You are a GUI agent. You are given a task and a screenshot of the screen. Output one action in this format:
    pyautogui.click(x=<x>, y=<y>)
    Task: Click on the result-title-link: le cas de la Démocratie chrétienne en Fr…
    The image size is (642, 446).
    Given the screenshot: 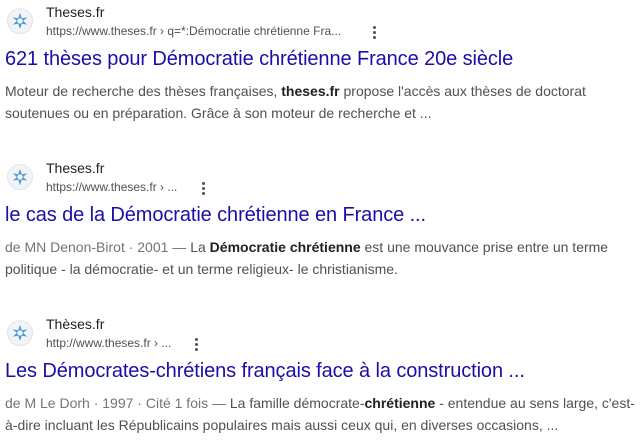 What is the action you would take?
    pyautogui.click(x=215, y=215)
    